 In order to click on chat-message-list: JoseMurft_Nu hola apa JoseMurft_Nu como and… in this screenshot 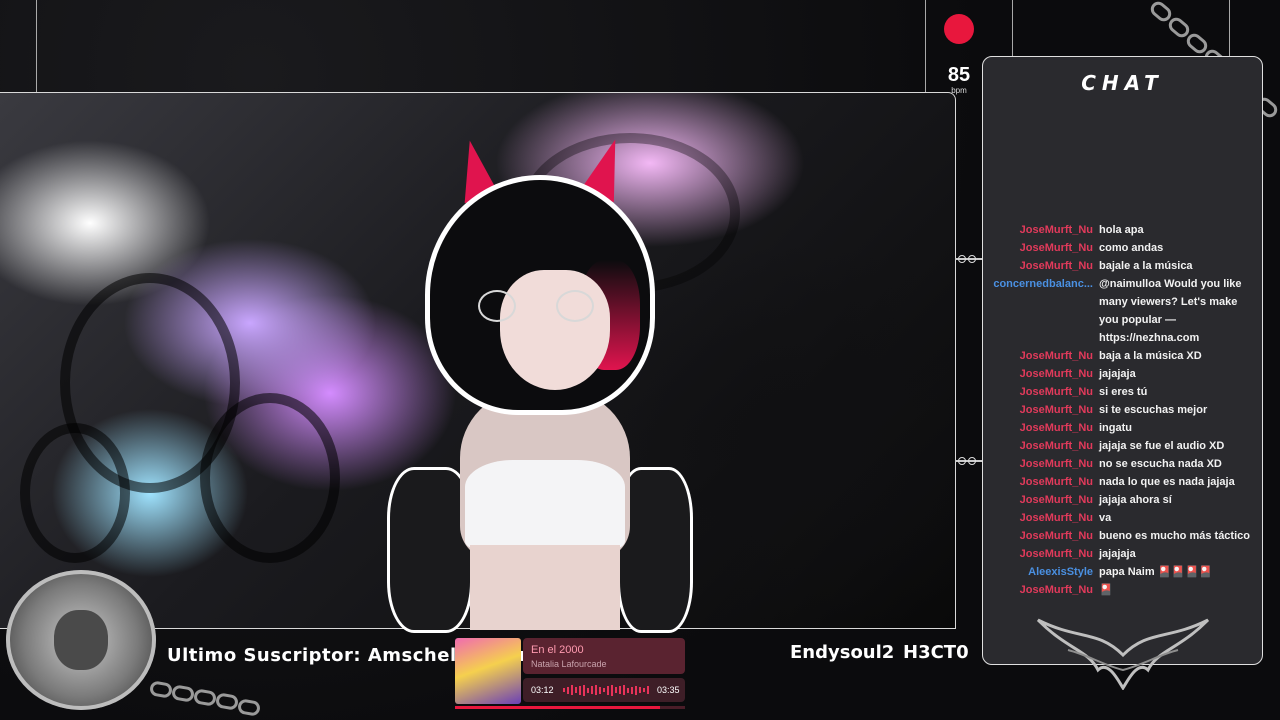, I will do `click(1122, 410)`.